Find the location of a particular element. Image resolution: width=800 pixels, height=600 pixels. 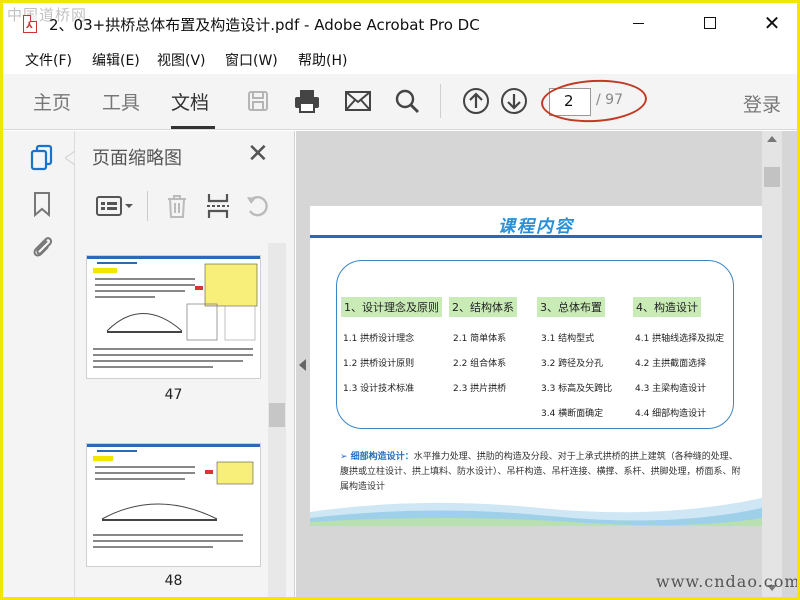

menu-file: 文件(F) is located at coordinates (48, 60).